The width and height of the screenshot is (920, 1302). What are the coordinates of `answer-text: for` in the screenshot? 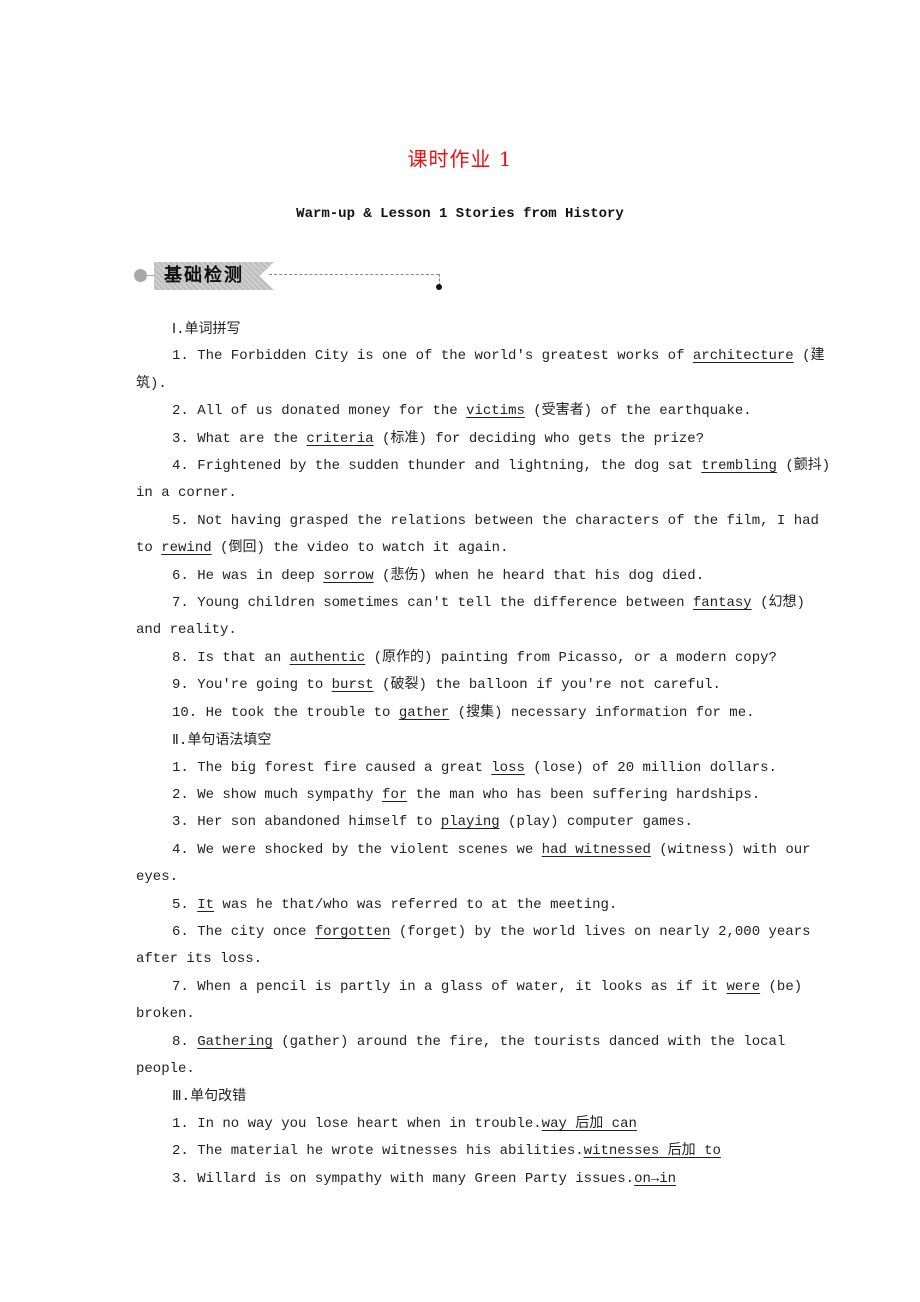 It's located at (395, 794).